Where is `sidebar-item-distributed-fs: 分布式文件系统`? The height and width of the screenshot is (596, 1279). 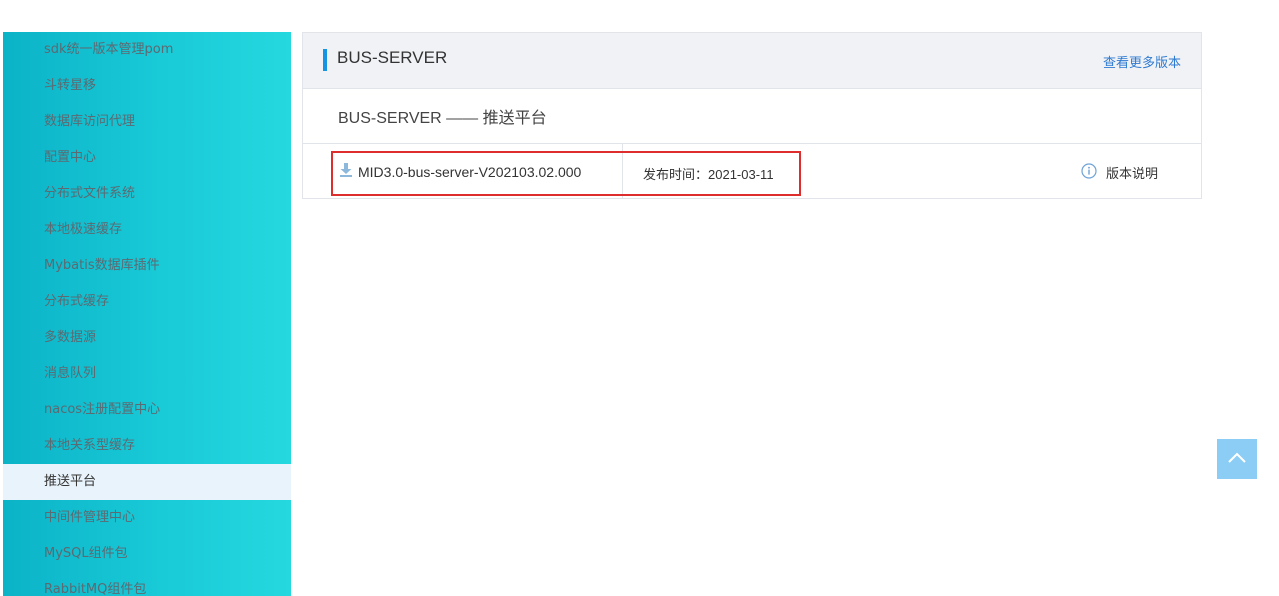
sidebar-item-distributed-fs: 分布式文件系统 is located at coordinates (147, 194).